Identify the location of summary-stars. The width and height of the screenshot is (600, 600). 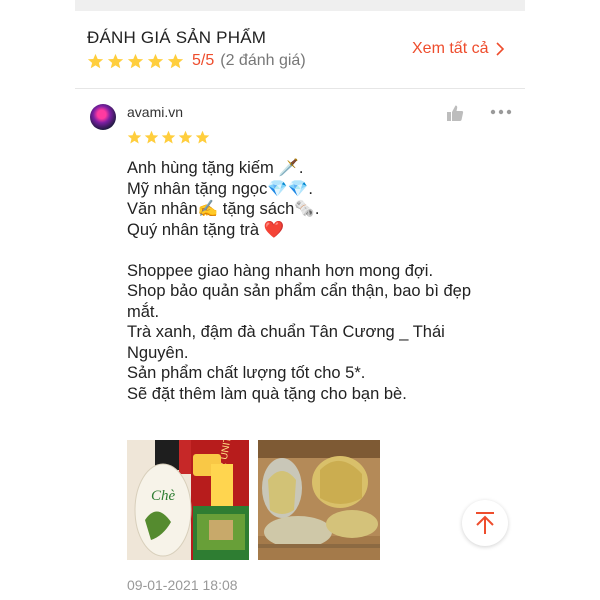
(137, 61).